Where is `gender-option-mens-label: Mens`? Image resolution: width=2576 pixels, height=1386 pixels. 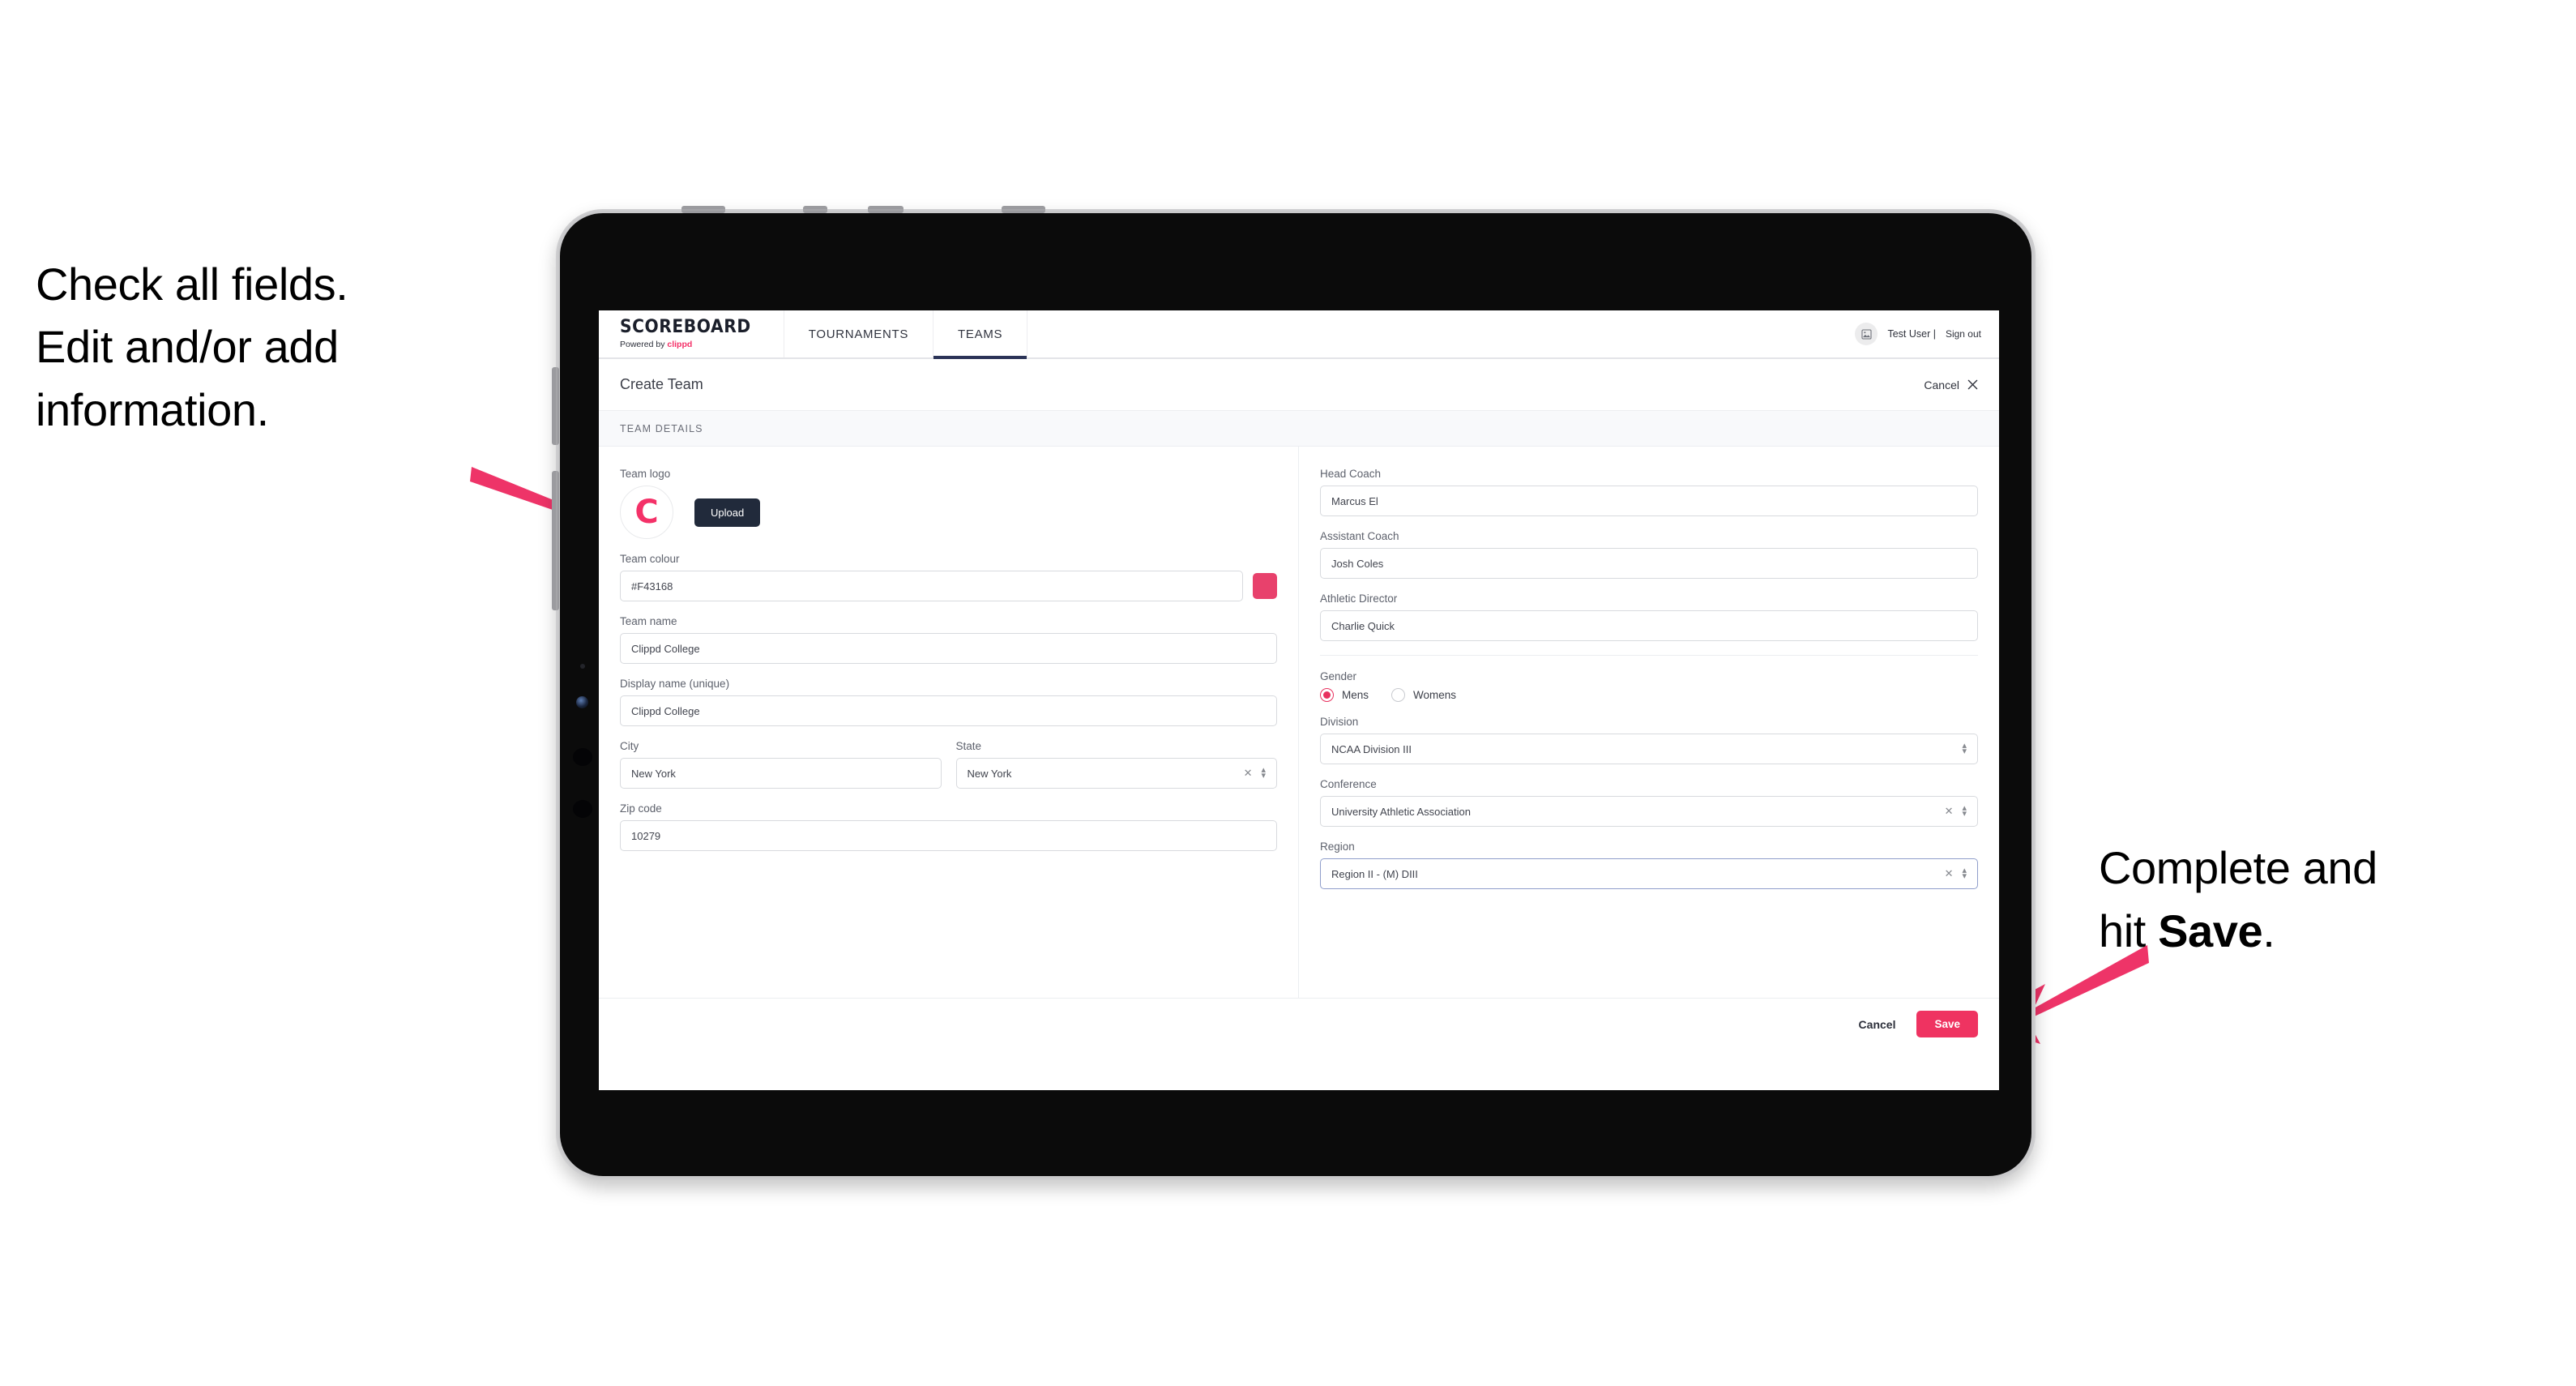
gender-option-mens-label: Mens is located at coordinates (1355, 695).